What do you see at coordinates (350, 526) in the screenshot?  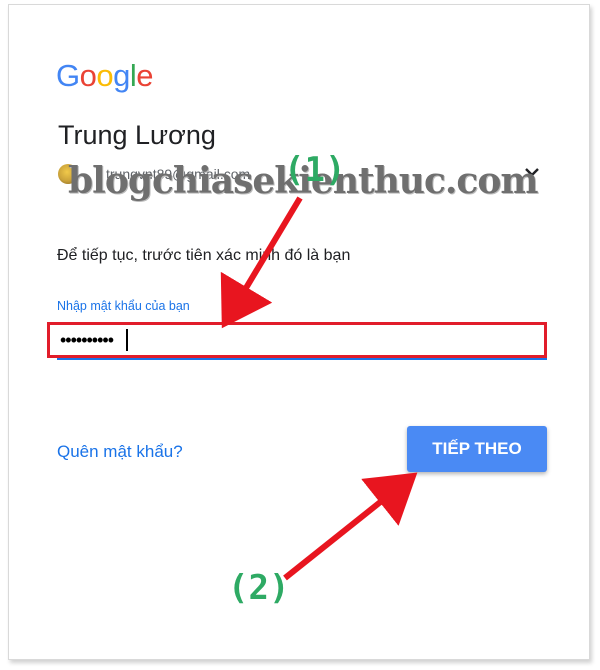 I see `arrow-step2` at bounding box center [350, 526].